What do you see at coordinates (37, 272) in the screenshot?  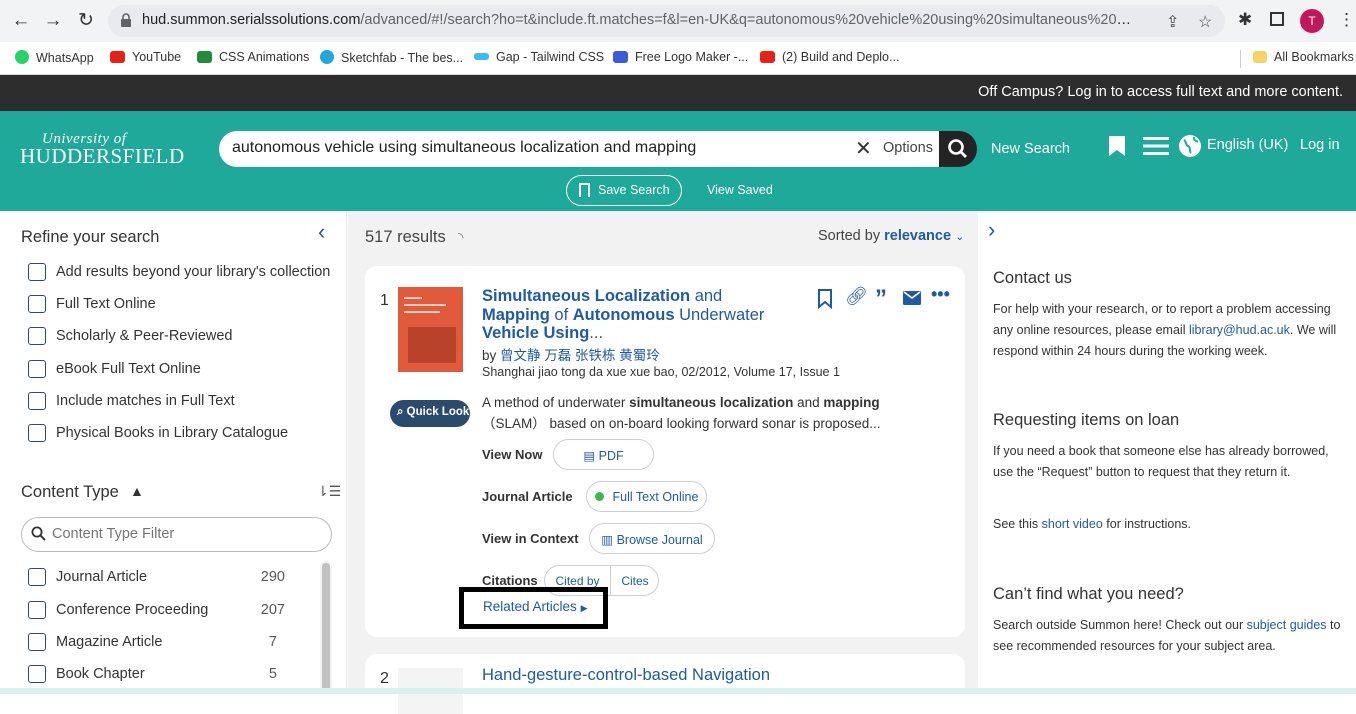 I see `checkbox-beyond-collection` at bounding box center [37, 272].